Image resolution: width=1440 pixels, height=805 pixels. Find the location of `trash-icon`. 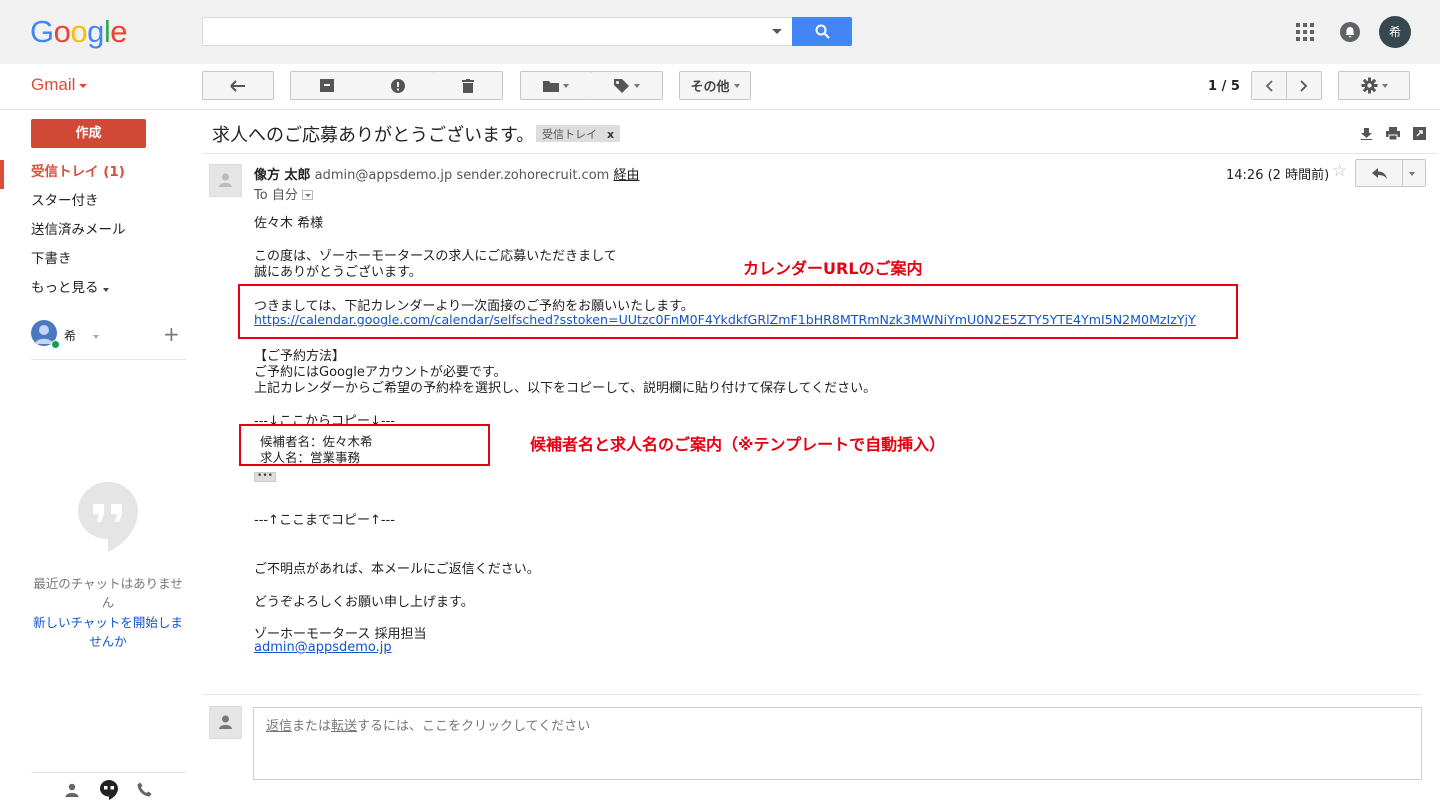

trash-icon is located at coordinates (467, 85).